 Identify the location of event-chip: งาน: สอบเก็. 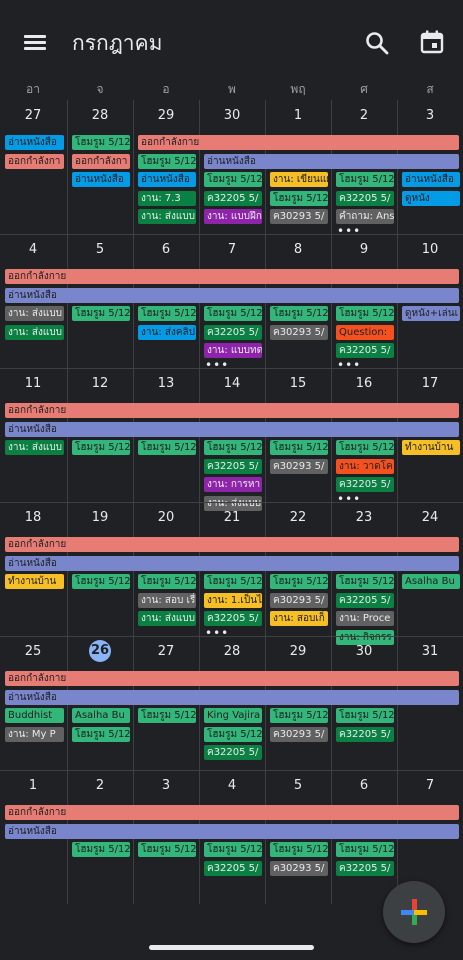
(299, 618).